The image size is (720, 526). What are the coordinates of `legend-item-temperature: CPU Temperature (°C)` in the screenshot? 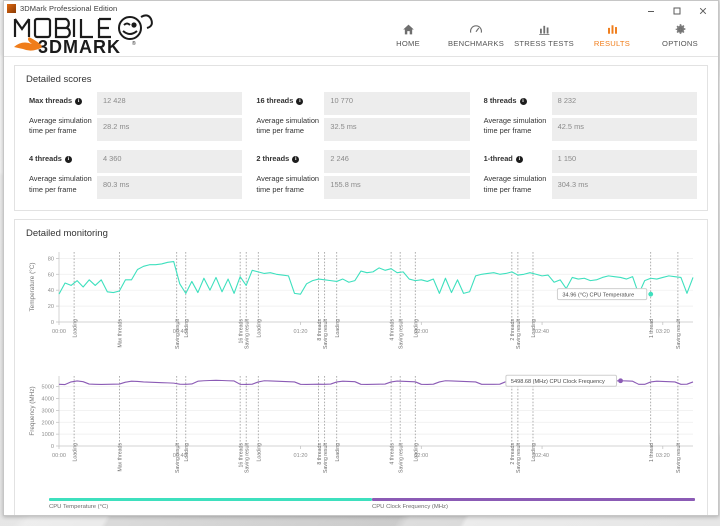 It's located at (210, 504).